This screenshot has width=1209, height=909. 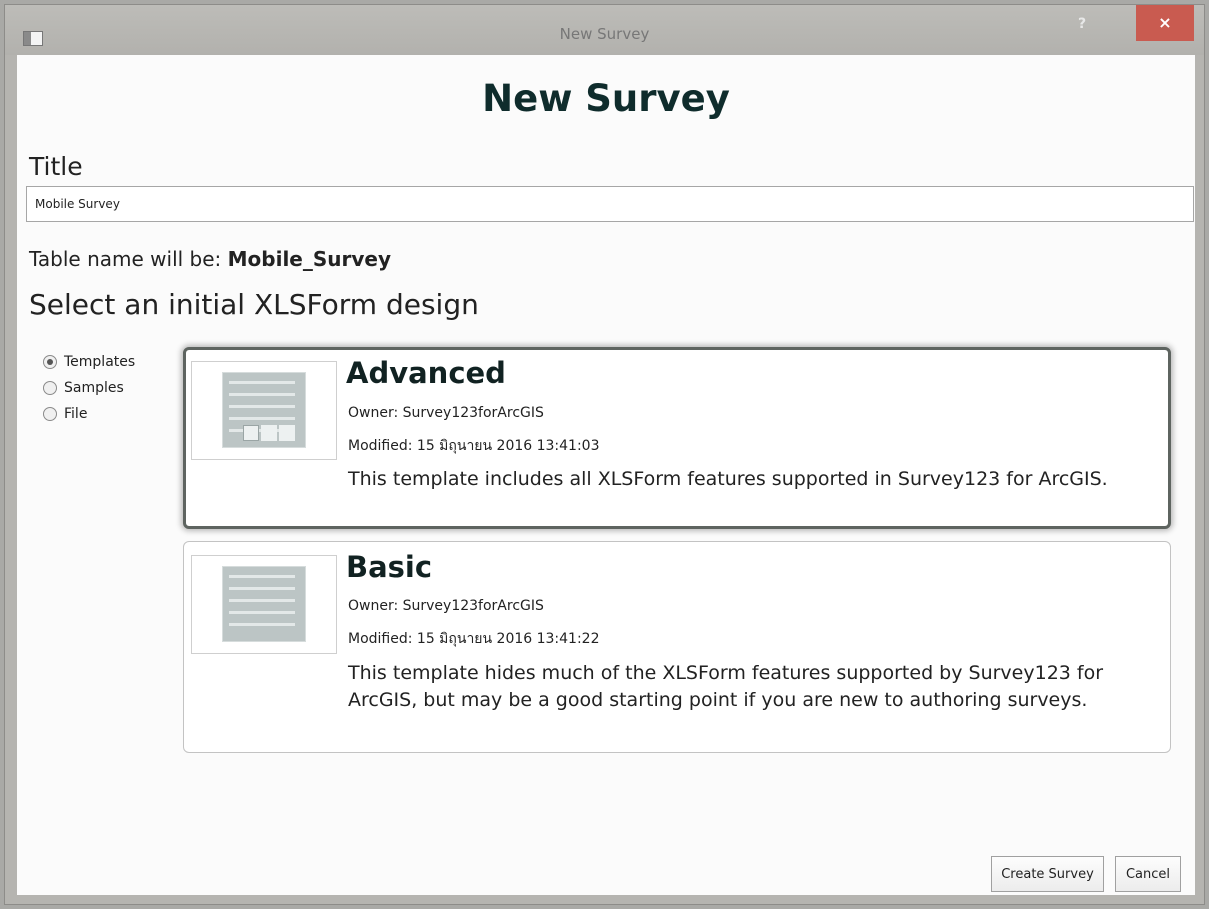 I want to click on select-design-label: Select an initial XLSForm design, so click(x=254, y=304).